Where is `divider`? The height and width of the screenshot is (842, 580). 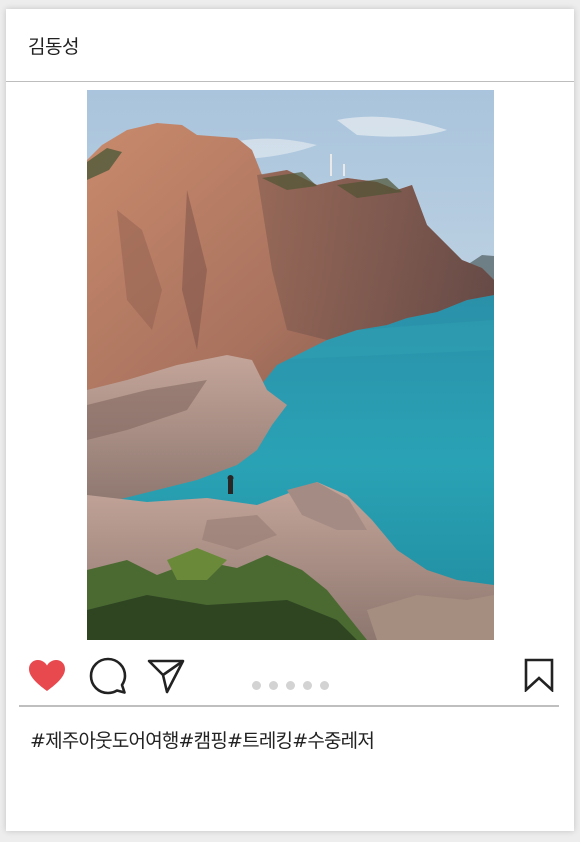 divider is located at coordinates (289, 706).